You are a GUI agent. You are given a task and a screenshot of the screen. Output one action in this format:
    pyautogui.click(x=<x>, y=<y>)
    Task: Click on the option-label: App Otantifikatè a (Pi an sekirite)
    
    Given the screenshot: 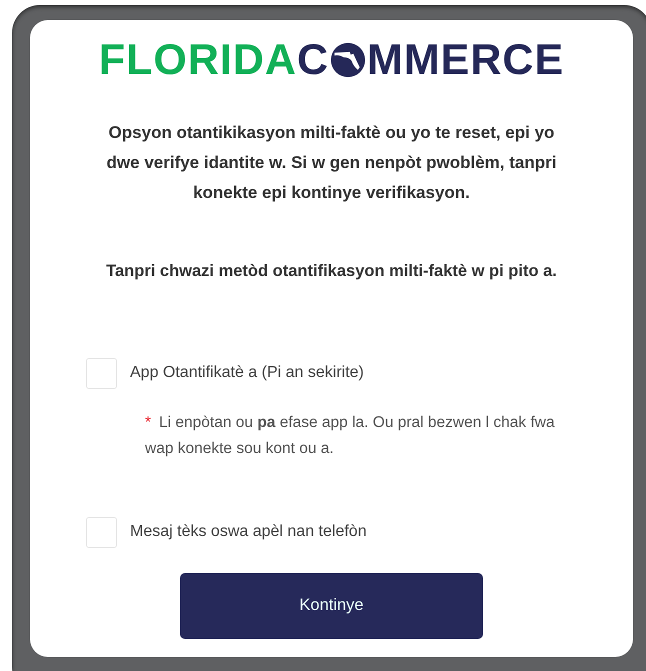 What is the action you would take?
    pyautogui.click(x=247, y=373)
    